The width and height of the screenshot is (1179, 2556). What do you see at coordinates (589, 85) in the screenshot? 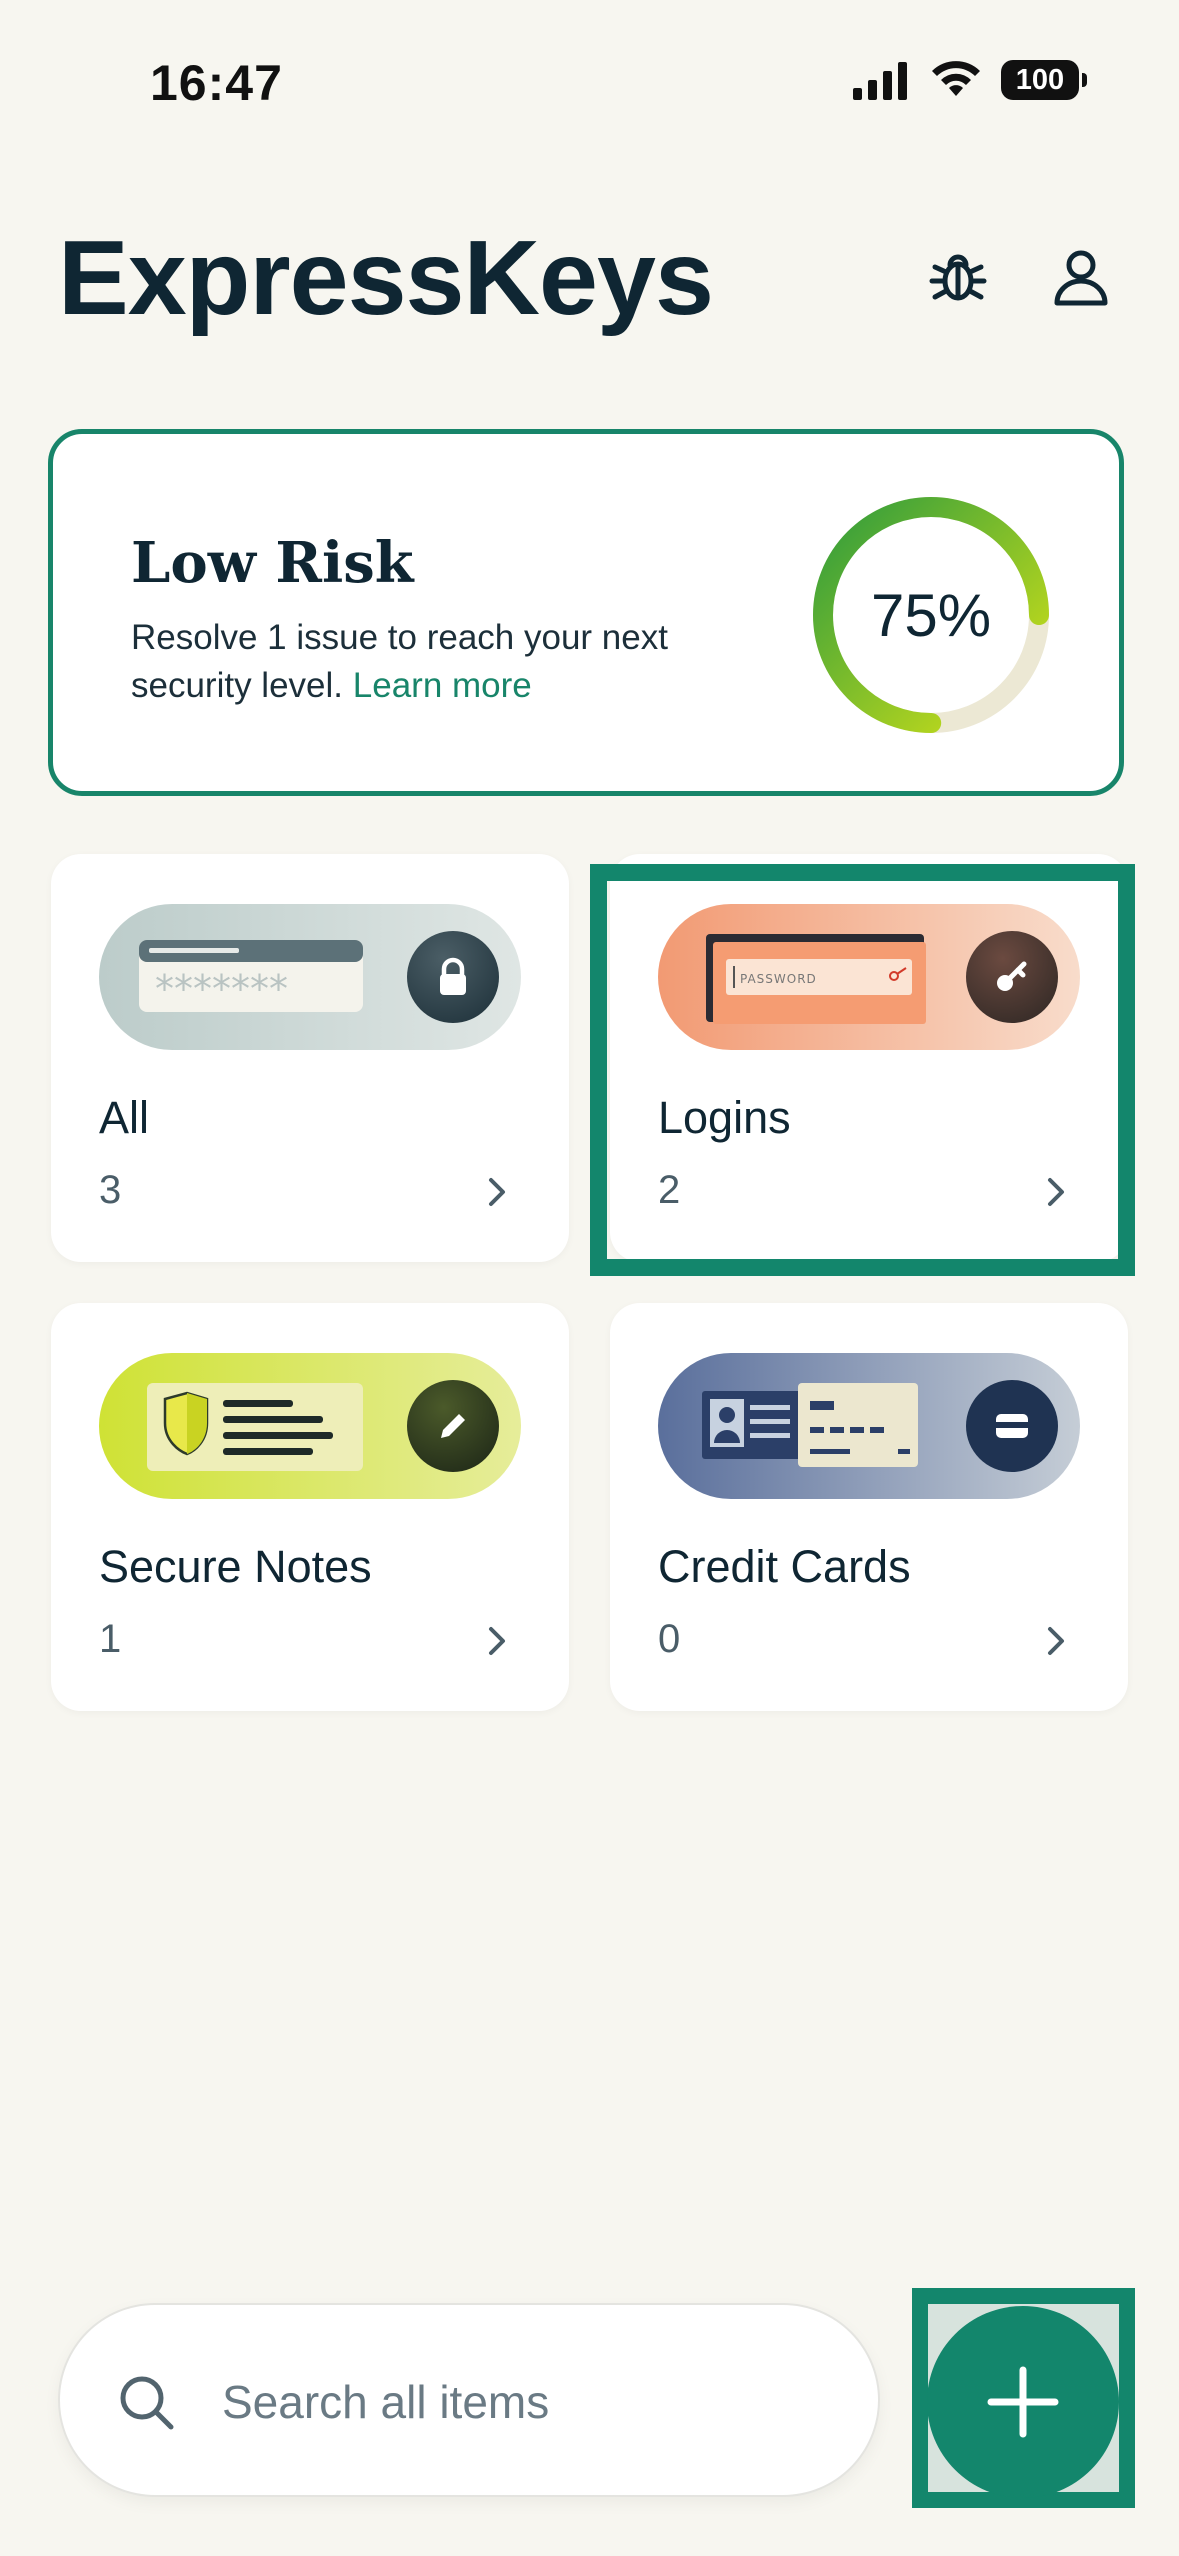
I see `status-bar: 16:47 100` at bounding box center [589, 85].